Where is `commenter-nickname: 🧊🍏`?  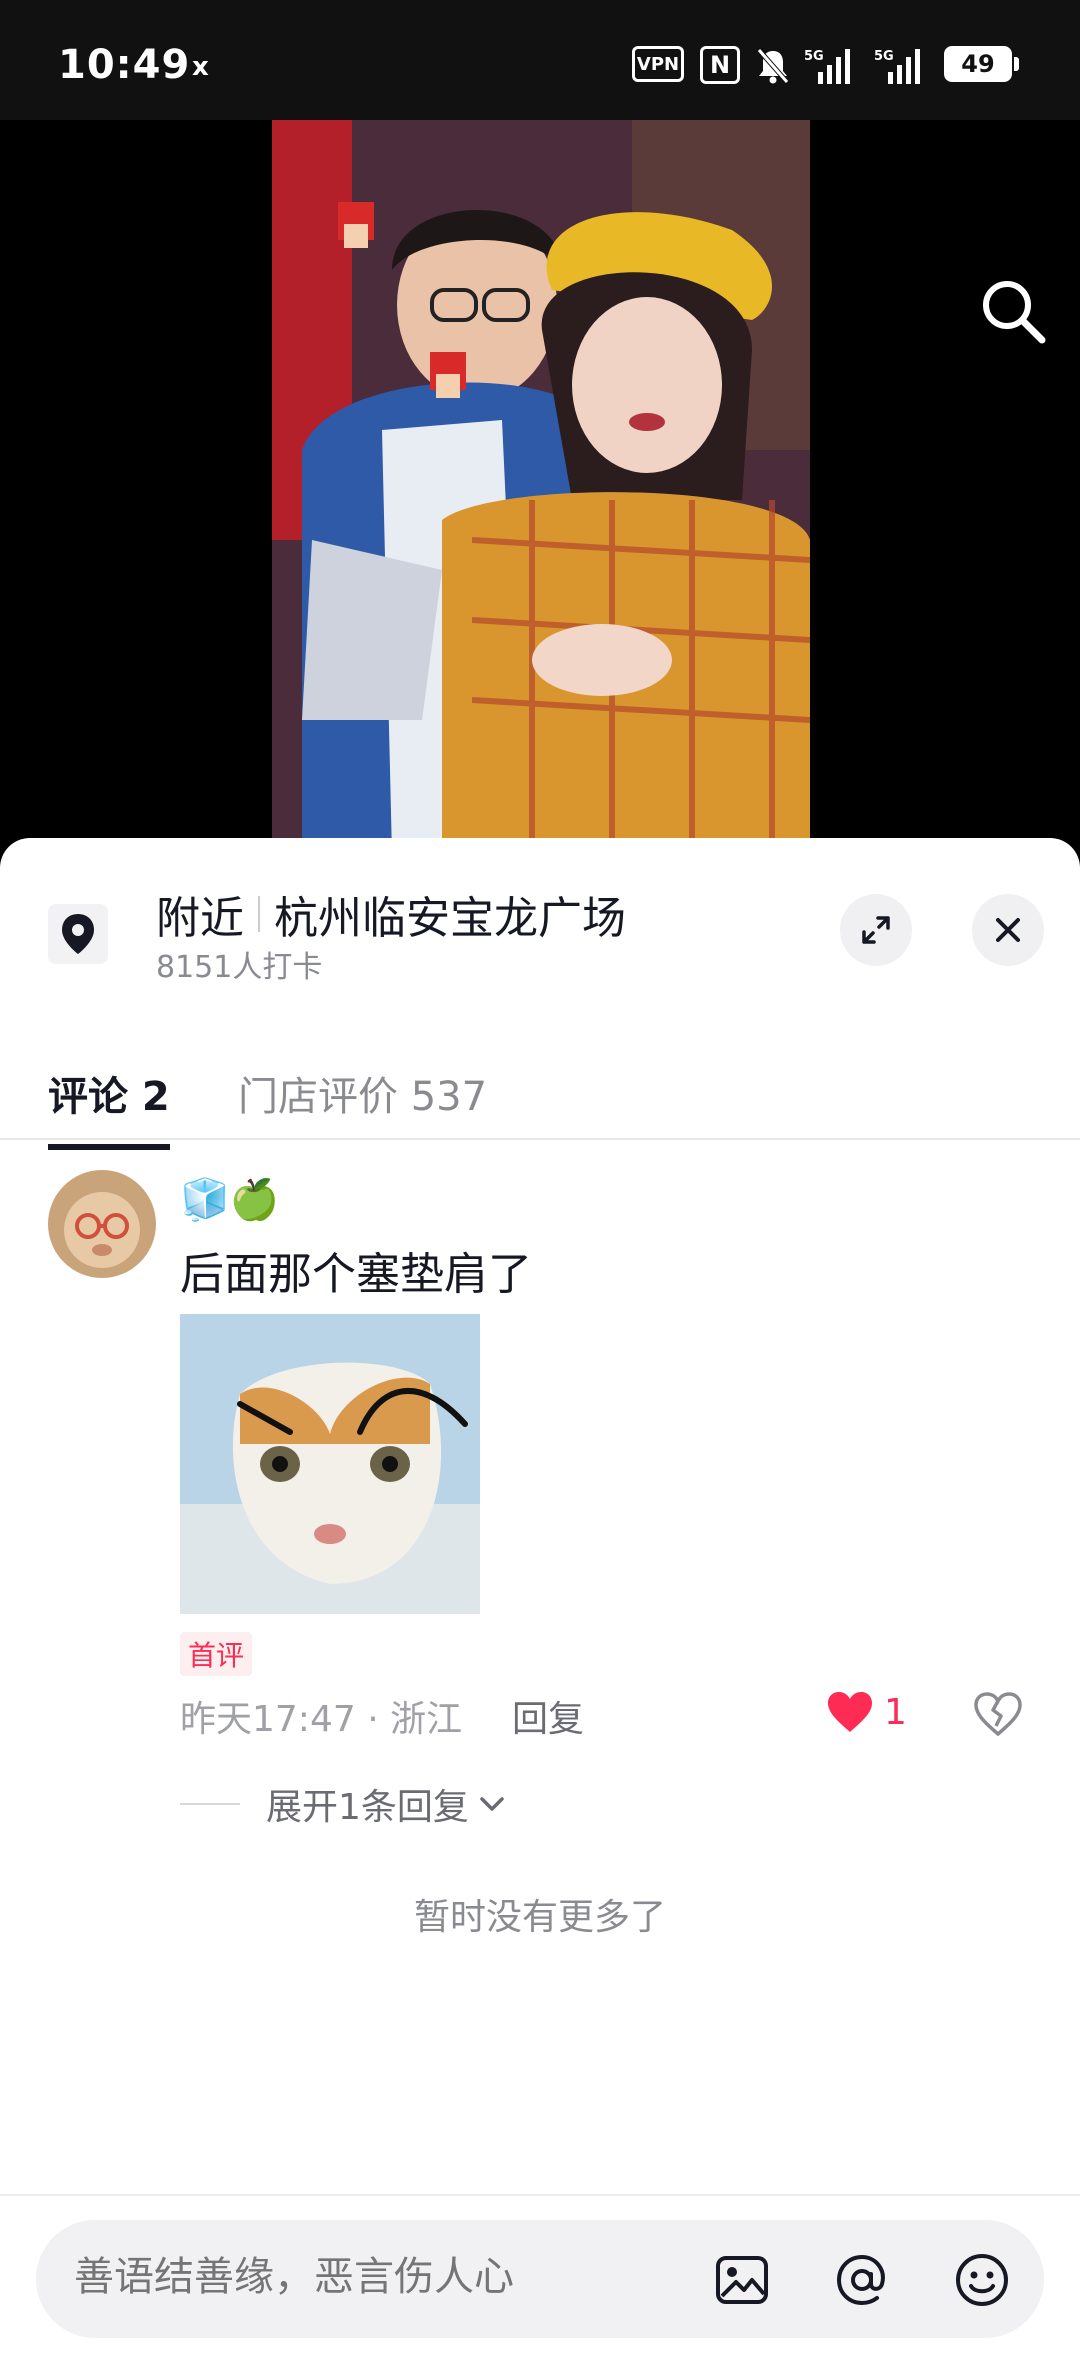 commenter-nickname: 🧊🍏 is located at coordinates (230, 1199).